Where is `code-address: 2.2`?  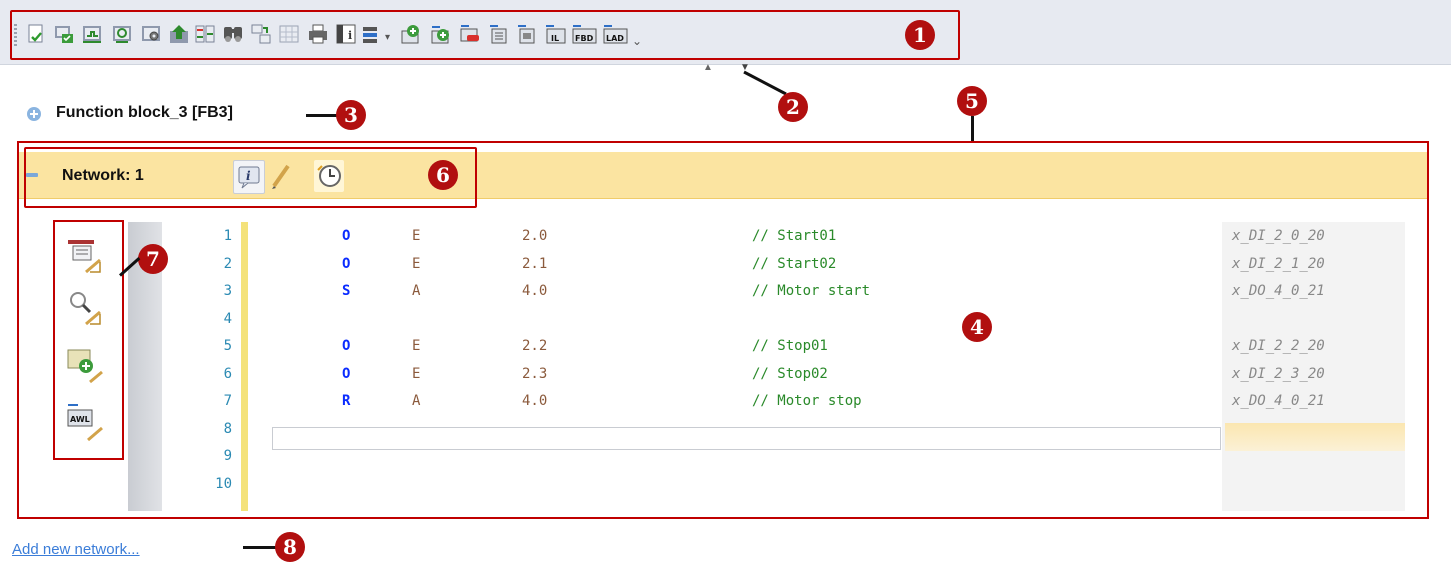
code-address: 2.2 is located at coordinates (535, 346).